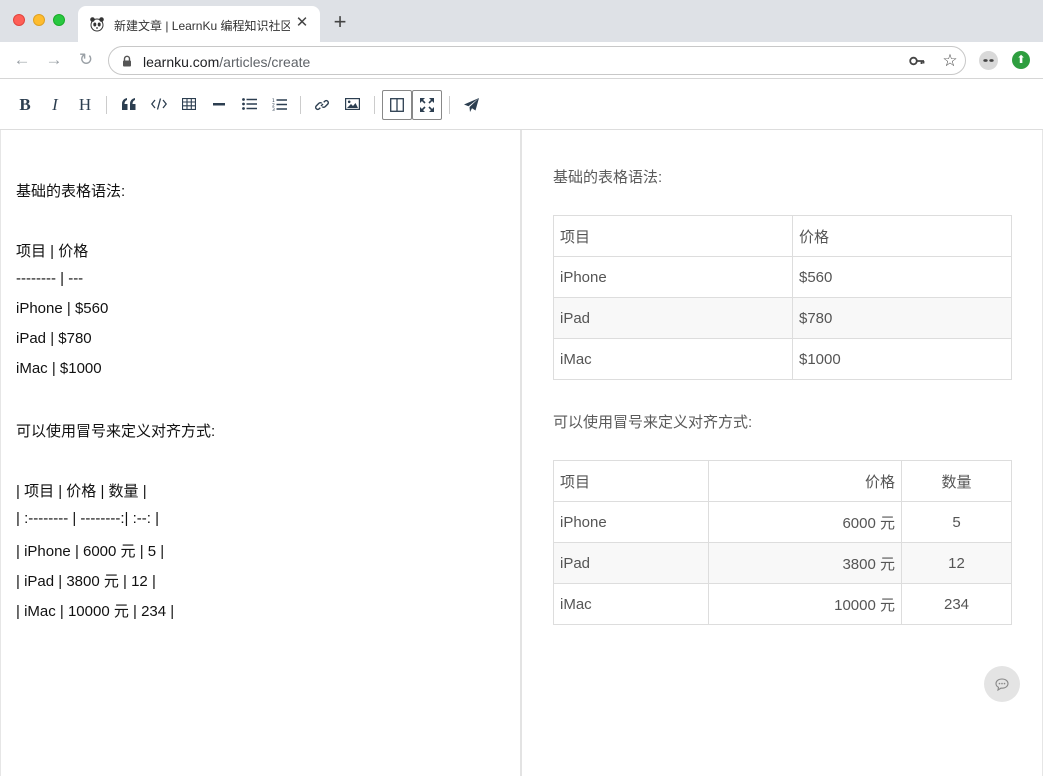 Image resolution: width=1043 pixels, height=776 pixels. I want to click on address-bar: learnku.com/articles/create ☆, so click(537, 60).